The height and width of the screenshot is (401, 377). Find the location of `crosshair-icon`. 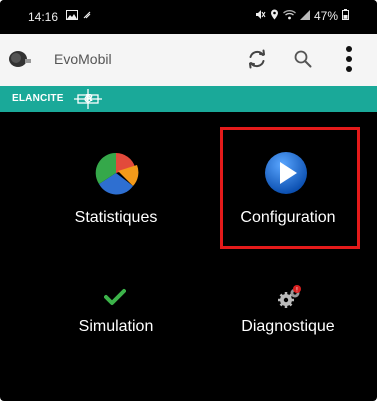

crosshair-icon is located at coordinates (88, 101).